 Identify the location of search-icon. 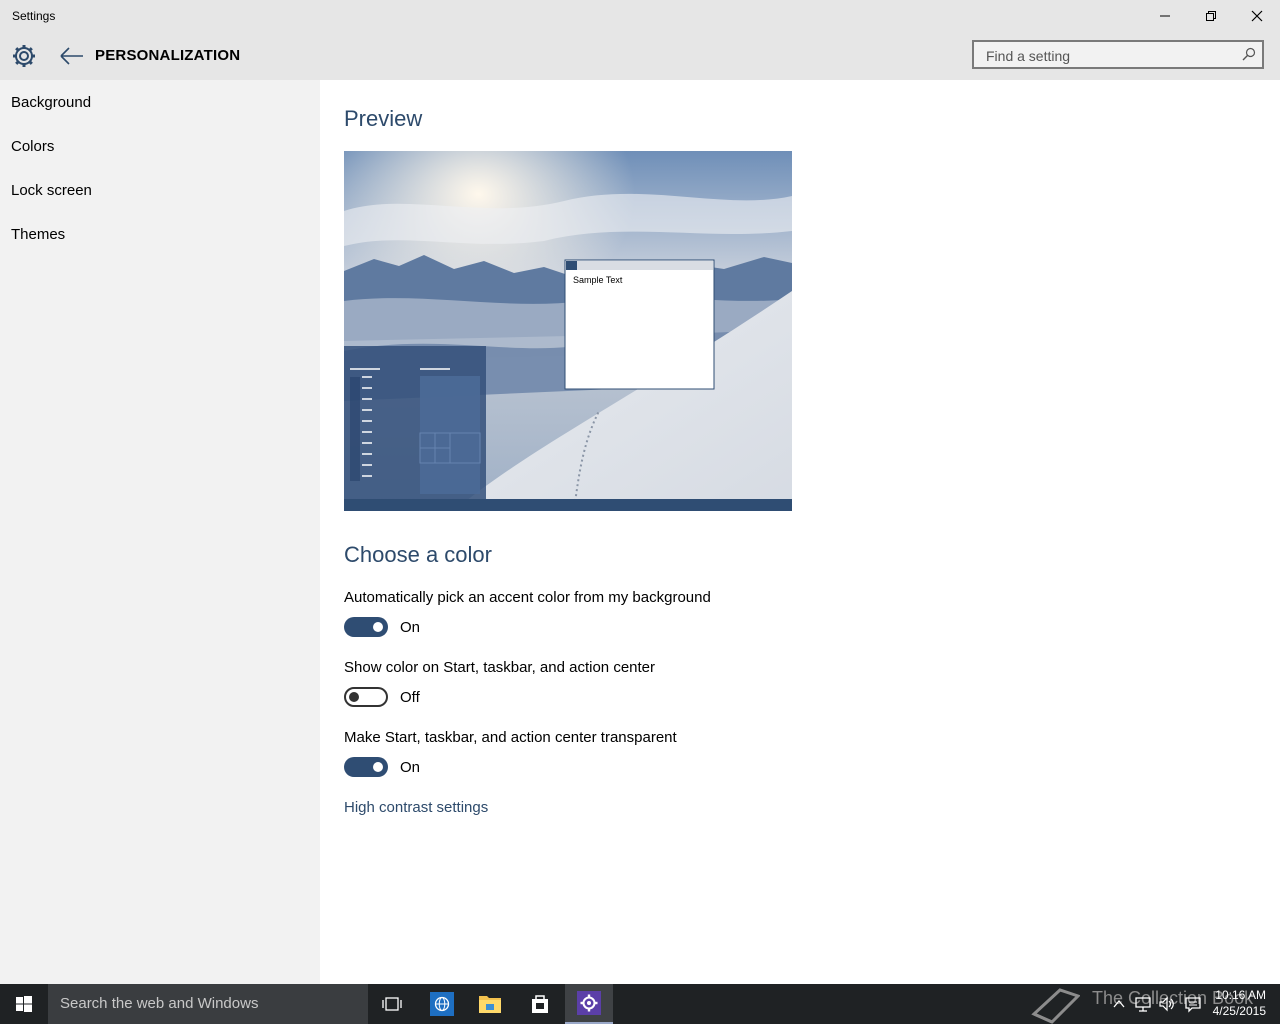
(1249, 54).